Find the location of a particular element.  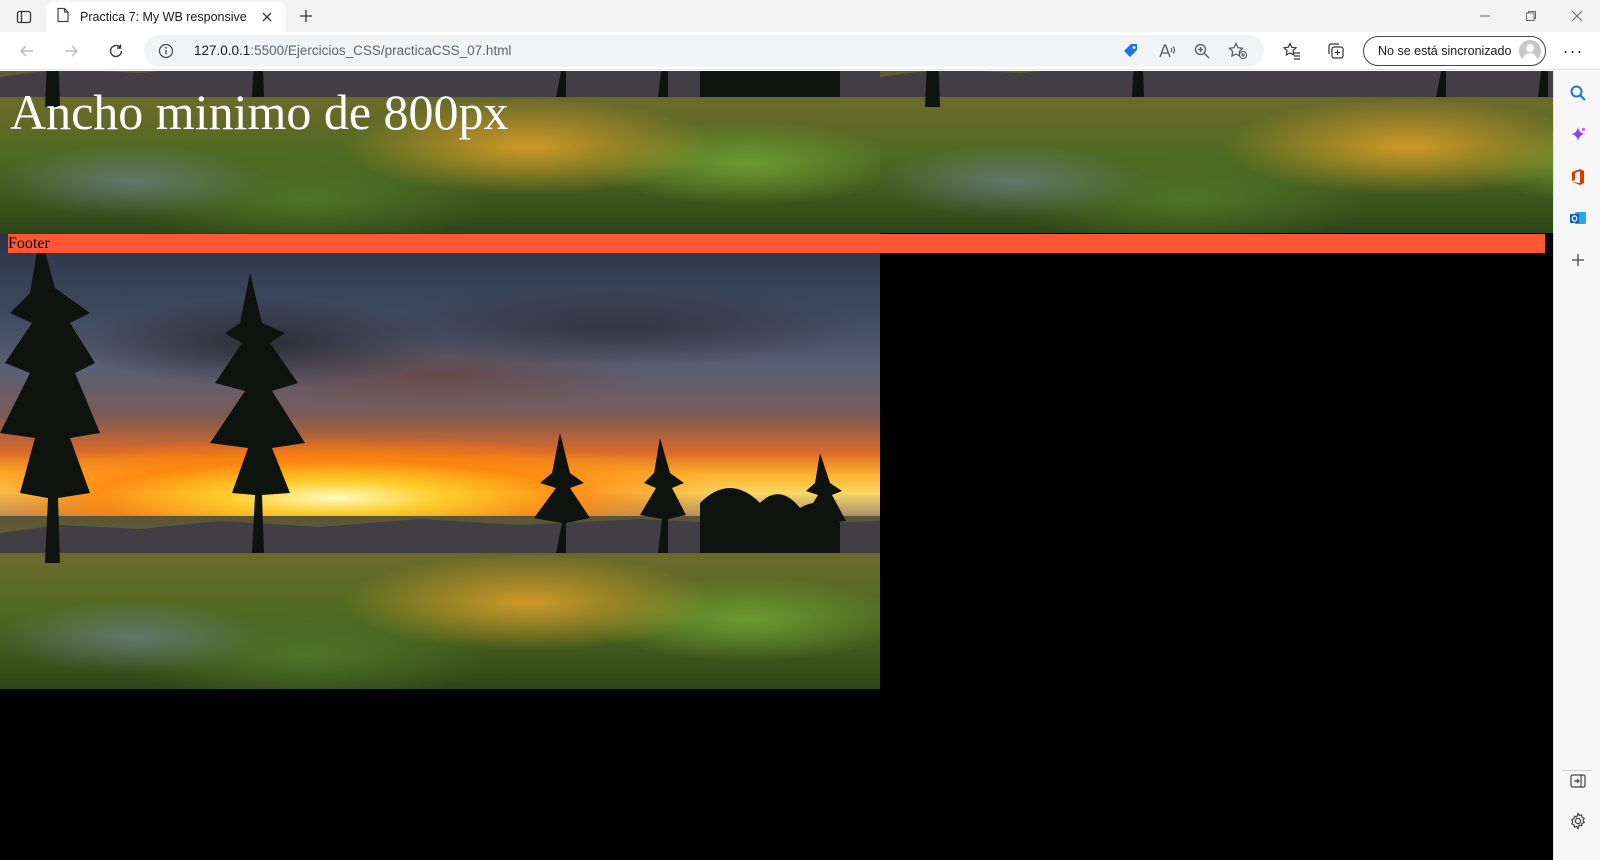

tab-title: Practica 7: My WB responsive is located at coordinates (163, 17).